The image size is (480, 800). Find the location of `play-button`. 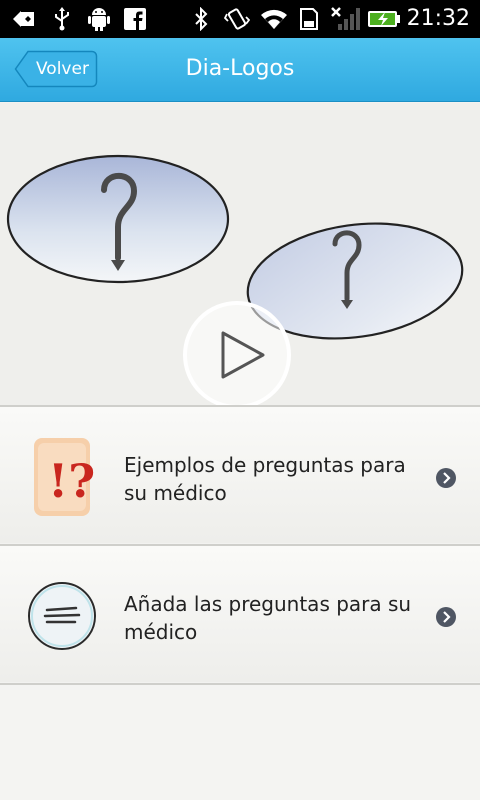

play-button is located at coordinates (237, 352).